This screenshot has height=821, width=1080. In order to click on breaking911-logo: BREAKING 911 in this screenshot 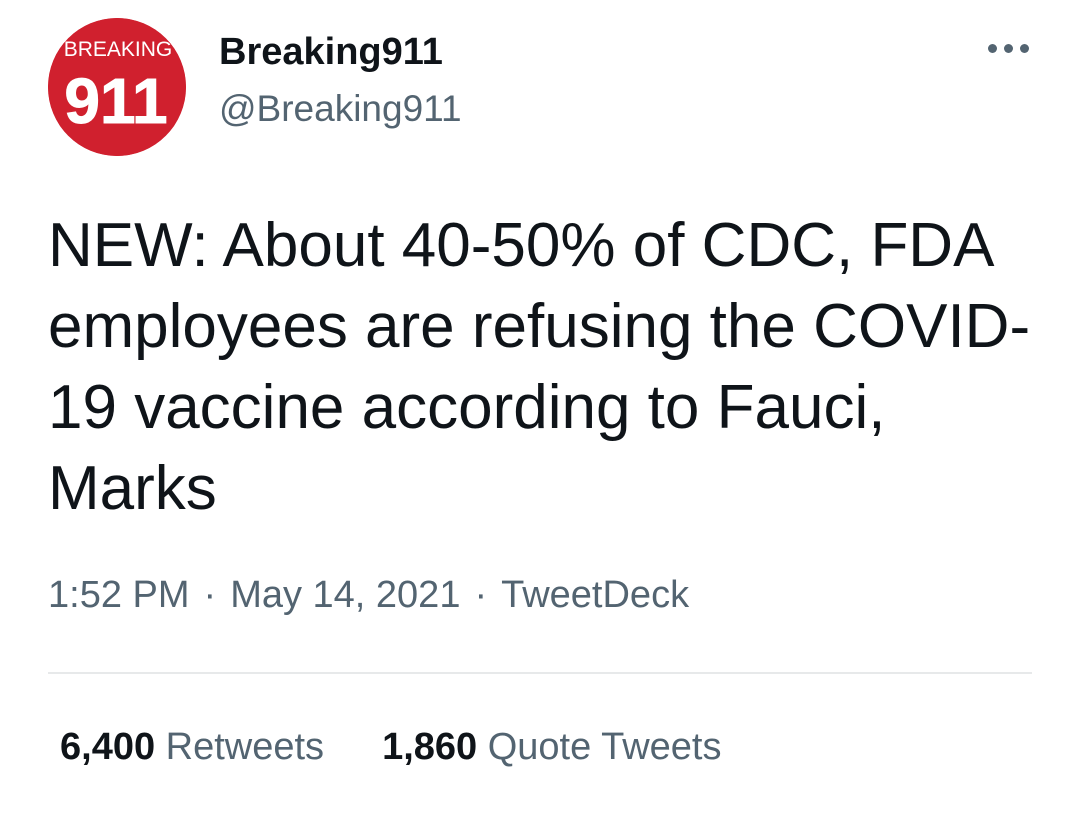, I will do `click(117, 87)`.